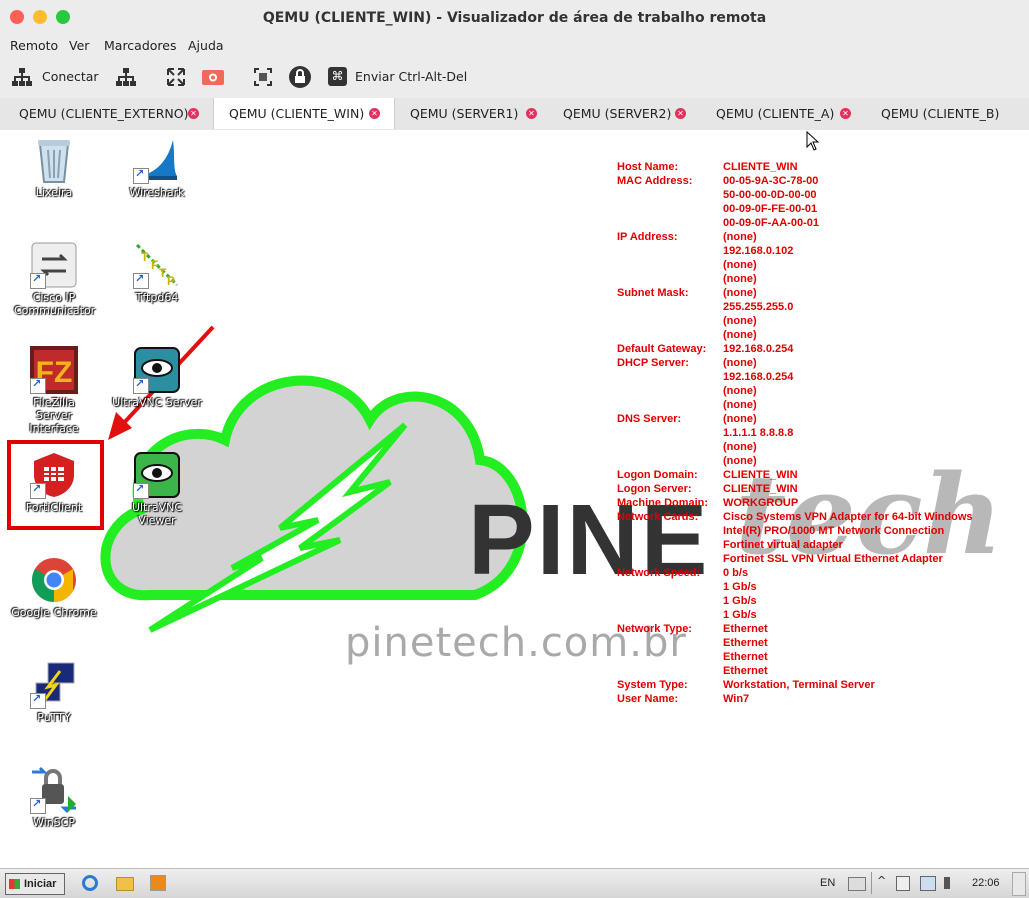 The image size is (1029, 898). What do you see at coordinates (649, 419) in the screenshot?
I see `bginfo-key: DNS Server:` at bounding box center [649, 419].